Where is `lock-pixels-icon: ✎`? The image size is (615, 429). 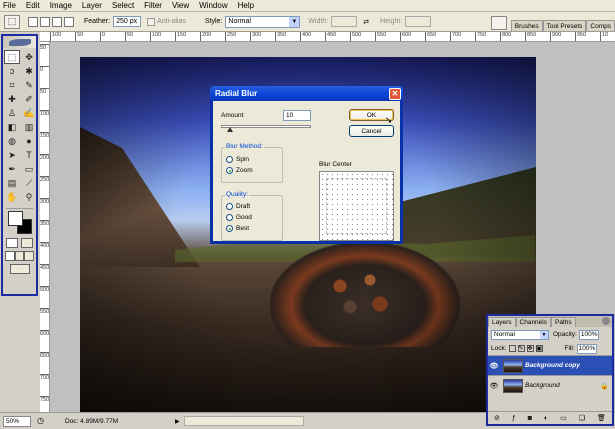 lock-pixels-icon: ✎ is located at coordinates (521, 348).